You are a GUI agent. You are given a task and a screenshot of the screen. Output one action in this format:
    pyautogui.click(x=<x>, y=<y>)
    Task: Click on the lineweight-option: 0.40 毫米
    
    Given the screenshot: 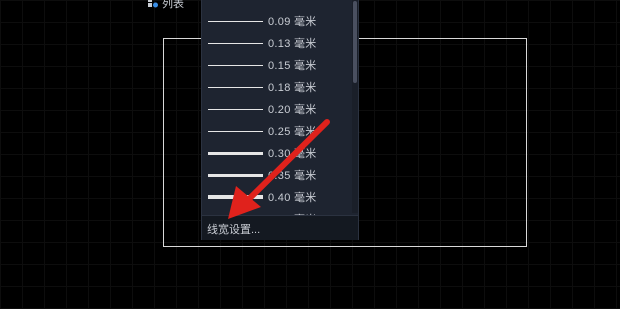 What is the action you would take?
    pyautogui.click(x=276, y=197)
    